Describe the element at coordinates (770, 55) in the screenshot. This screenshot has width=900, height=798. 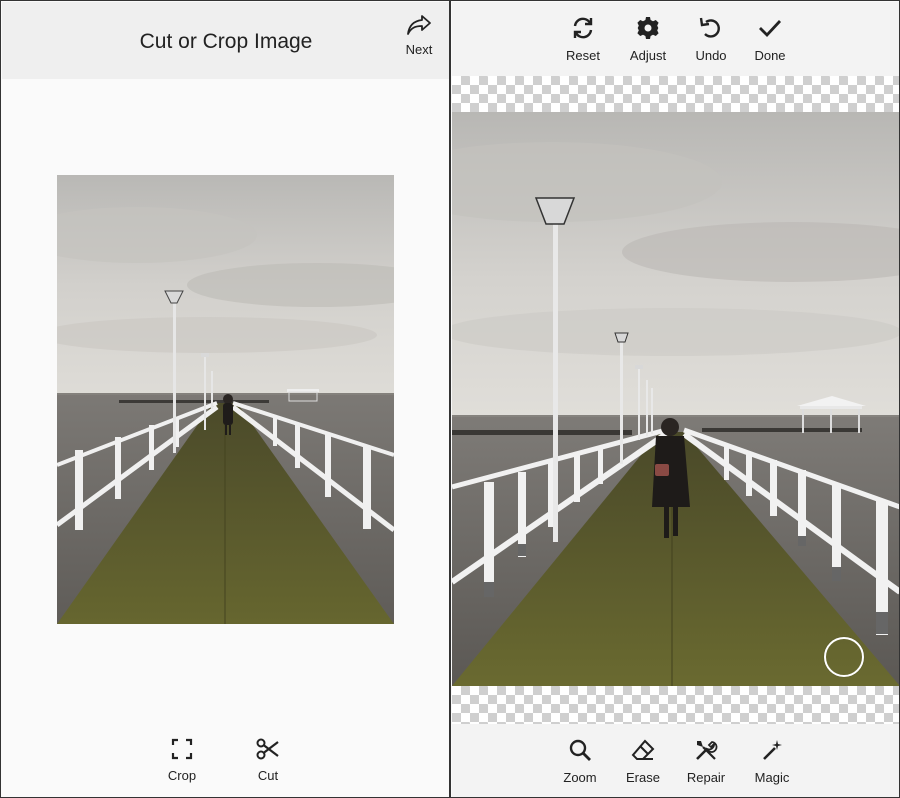
I see `done-label: Done` at that location.